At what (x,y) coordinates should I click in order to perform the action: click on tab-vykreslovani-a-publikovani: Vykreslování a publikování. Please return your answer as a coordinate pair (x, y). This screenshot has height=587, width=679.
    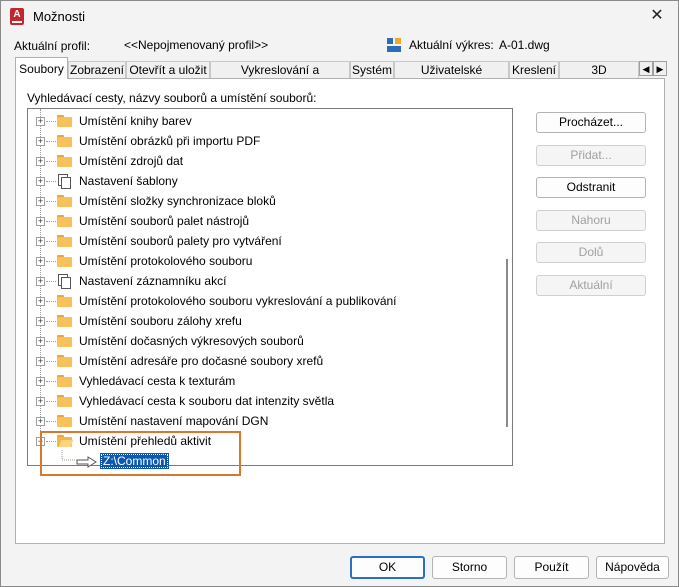
    Looking at the image, I should click on (280, 77).